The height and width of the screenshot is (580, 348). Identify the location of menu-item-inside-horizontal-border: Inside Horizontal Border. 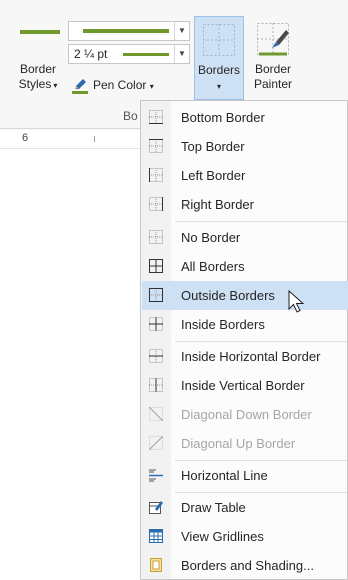
(245, 356).